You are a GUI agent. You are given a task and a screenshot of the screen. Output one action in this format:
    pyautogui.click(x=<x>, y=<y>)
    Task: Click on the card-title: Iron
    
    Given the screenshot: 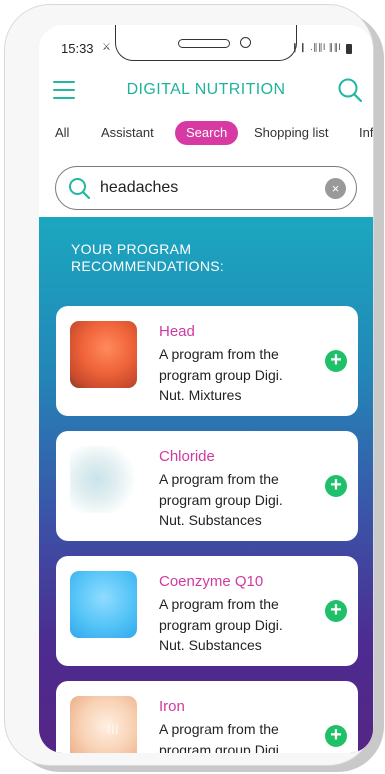 What is the action you would take?
    pyautogui.click(x=172, y=706)
    